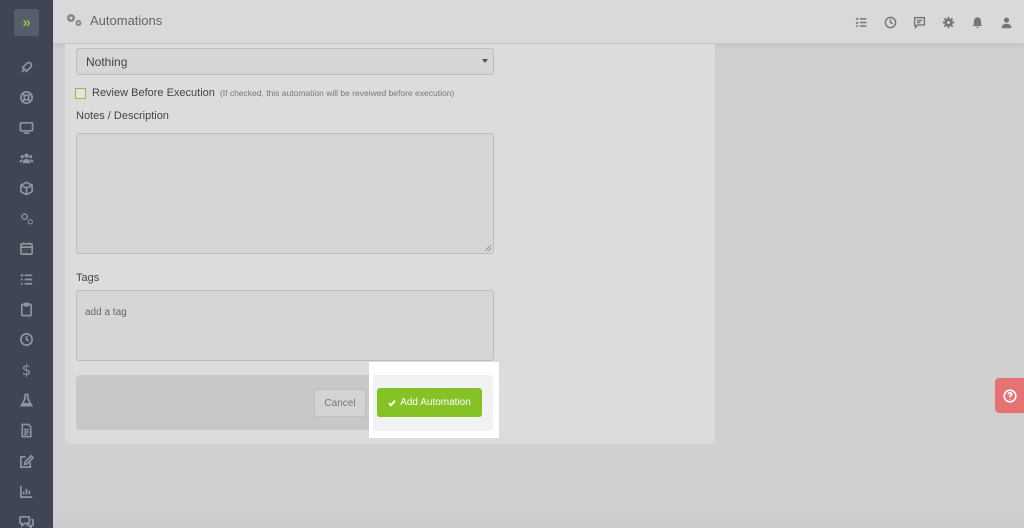 The image size is (1024, 528). What do you see at coordinates (285, 193) in the screenshot?
I see `notes-textarea` at bounding box center [285, 193].